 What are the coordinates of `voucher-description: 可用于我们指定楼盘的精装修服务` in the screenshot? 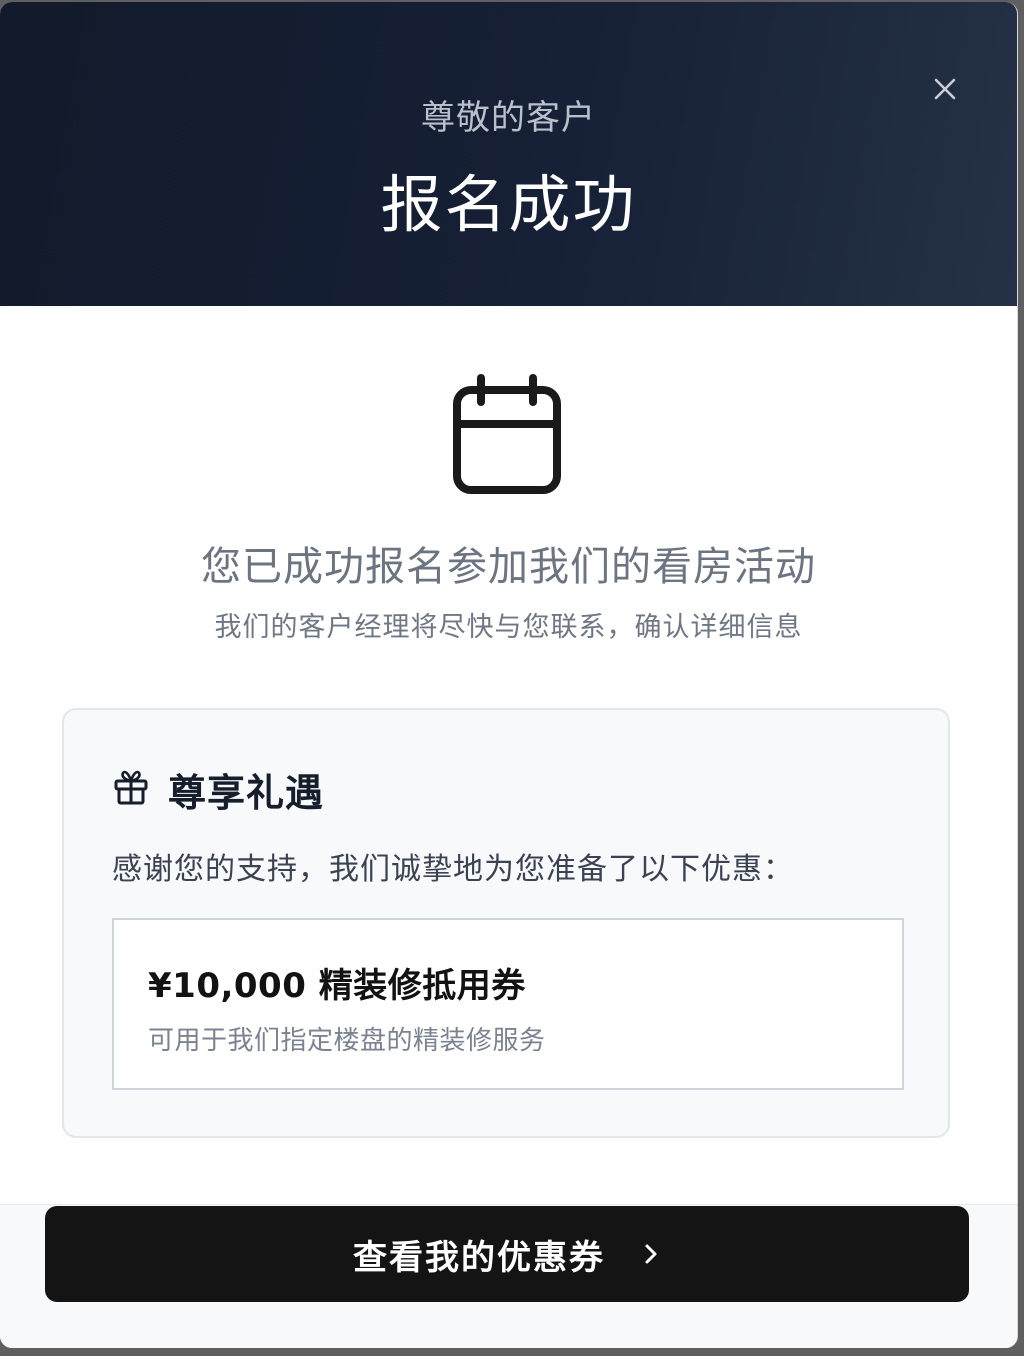 It's located at (347, 1041).